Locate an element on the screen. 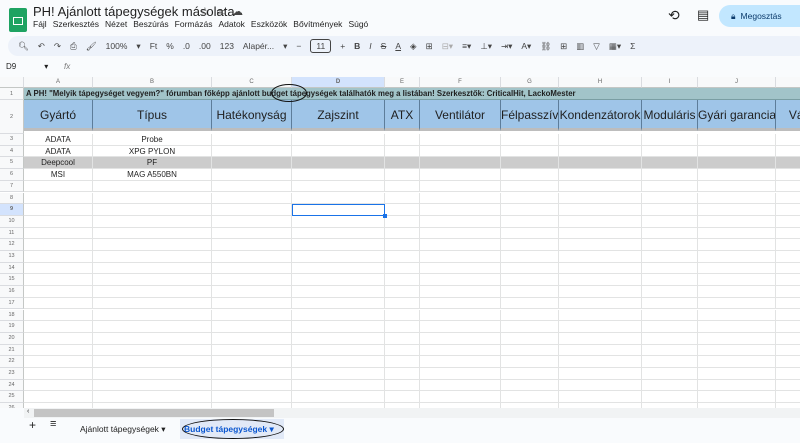  column-header is located at coordinates (788, 82).